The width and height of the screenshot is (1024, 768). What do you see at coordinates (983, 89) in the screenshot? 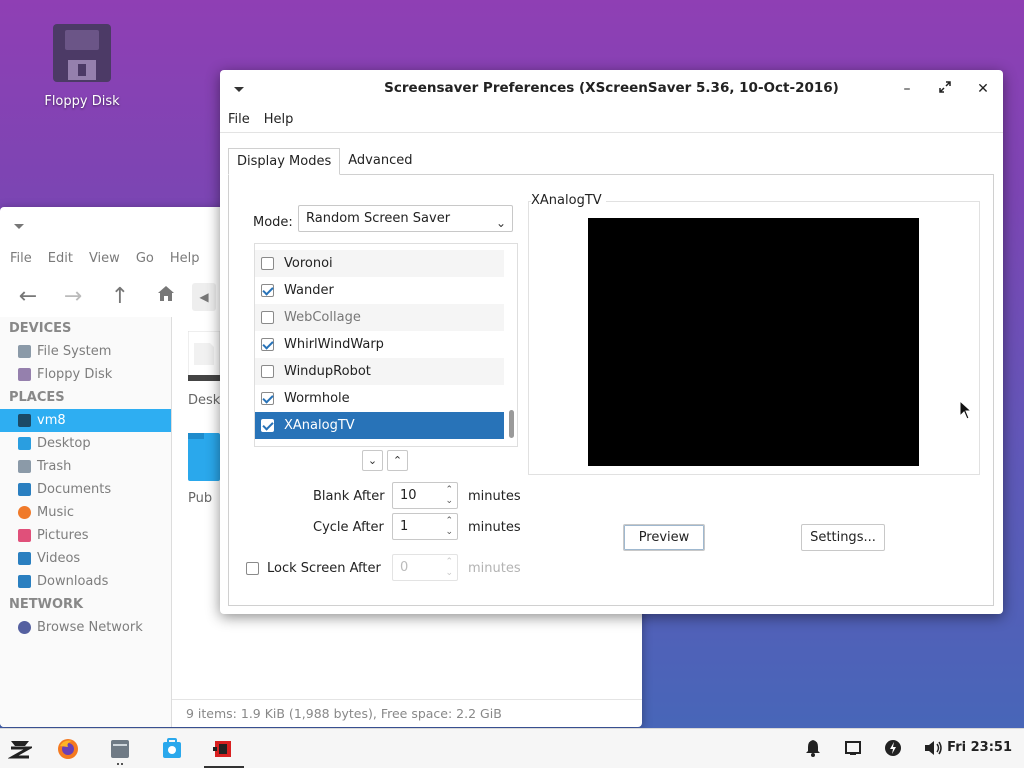
I see `close-icon: ✕` at bounding box center [983, 89].